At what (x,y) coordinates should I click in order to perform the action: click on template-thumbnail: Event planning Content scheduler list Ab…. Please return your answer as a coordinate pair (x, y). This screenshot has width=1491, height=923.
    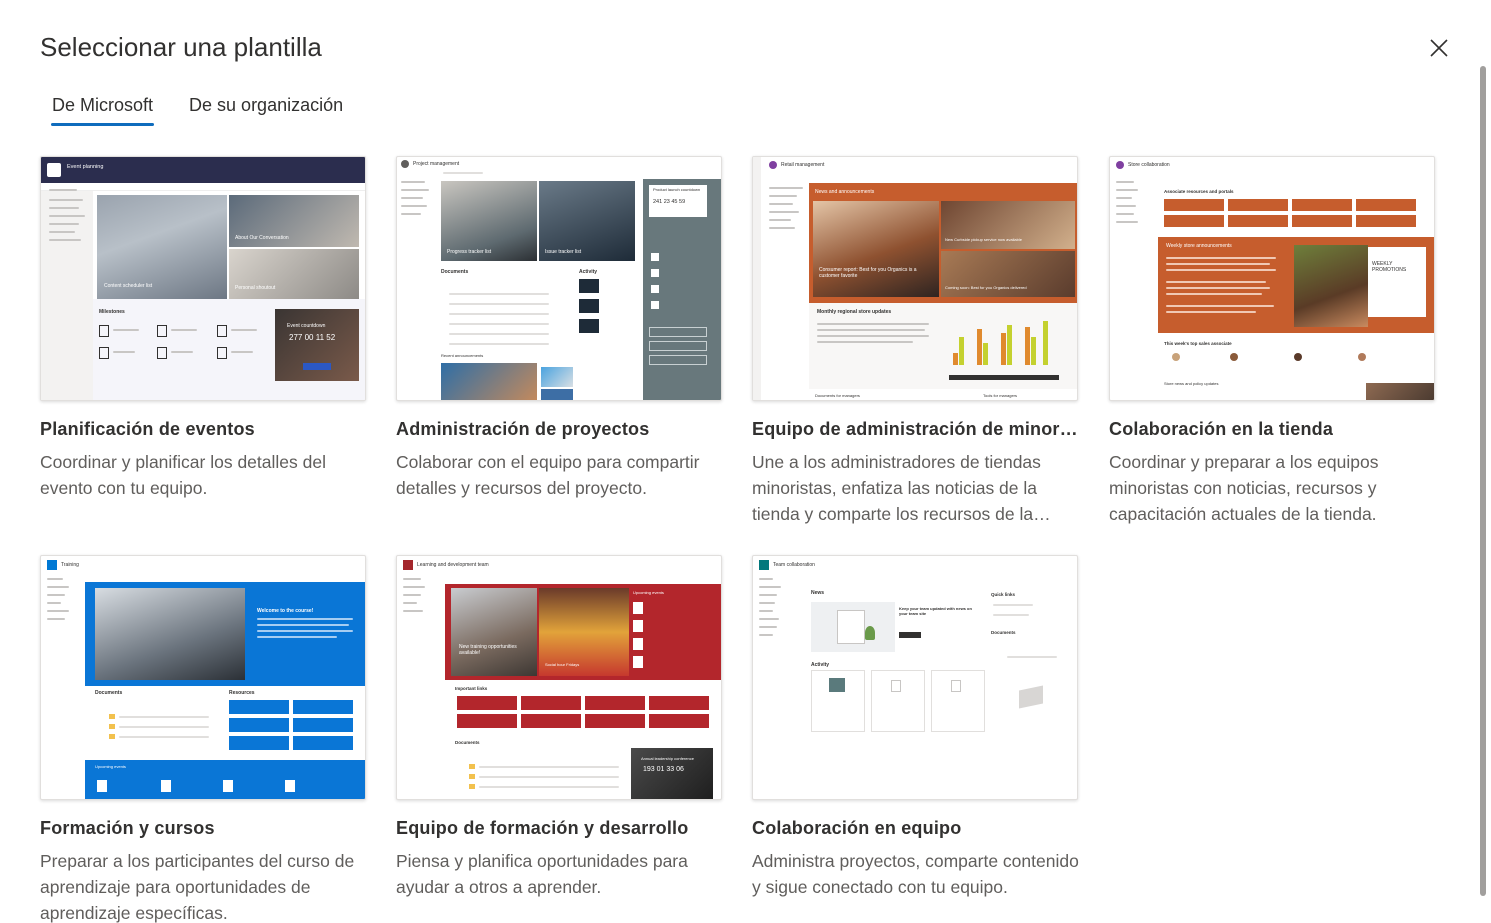
    Looking at the image, I should click on (203, 278).